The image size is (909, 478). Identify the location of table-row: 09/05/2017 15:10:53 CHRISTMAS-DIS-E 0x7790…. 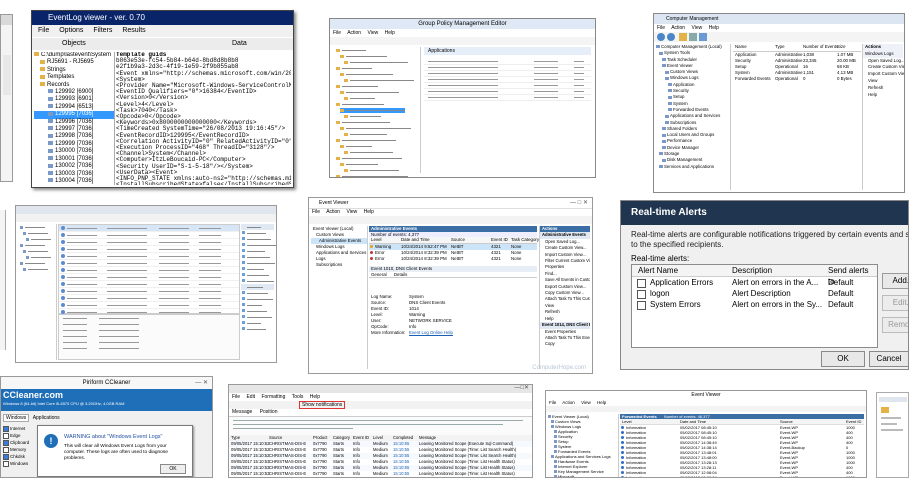
(380, 474).